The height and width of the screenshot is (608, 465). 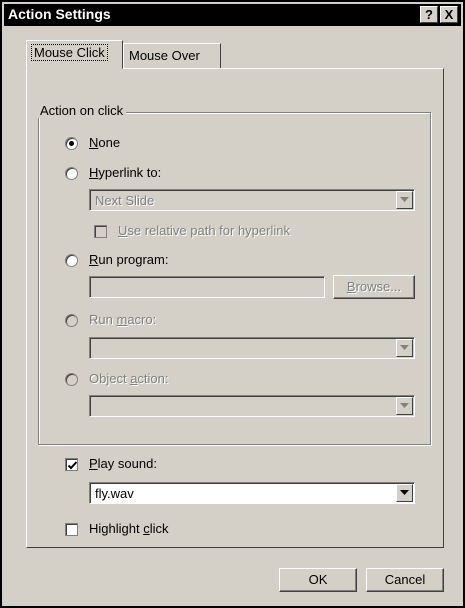 I want to click on run-macro-radio, so click(x=71, y=320).